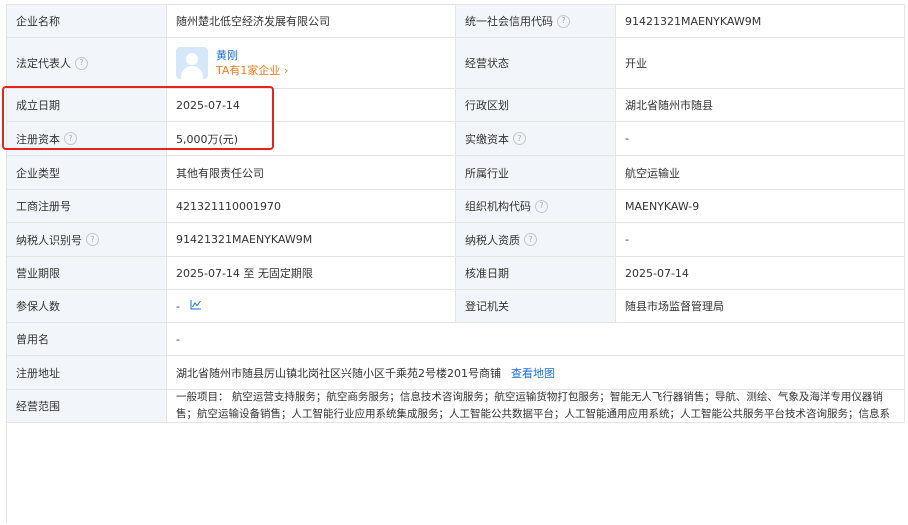 Image resolution: width=908 pixels, height=525 pixels. I want to click on legal-rep-name-link: 黄刚, so click(252, 55).